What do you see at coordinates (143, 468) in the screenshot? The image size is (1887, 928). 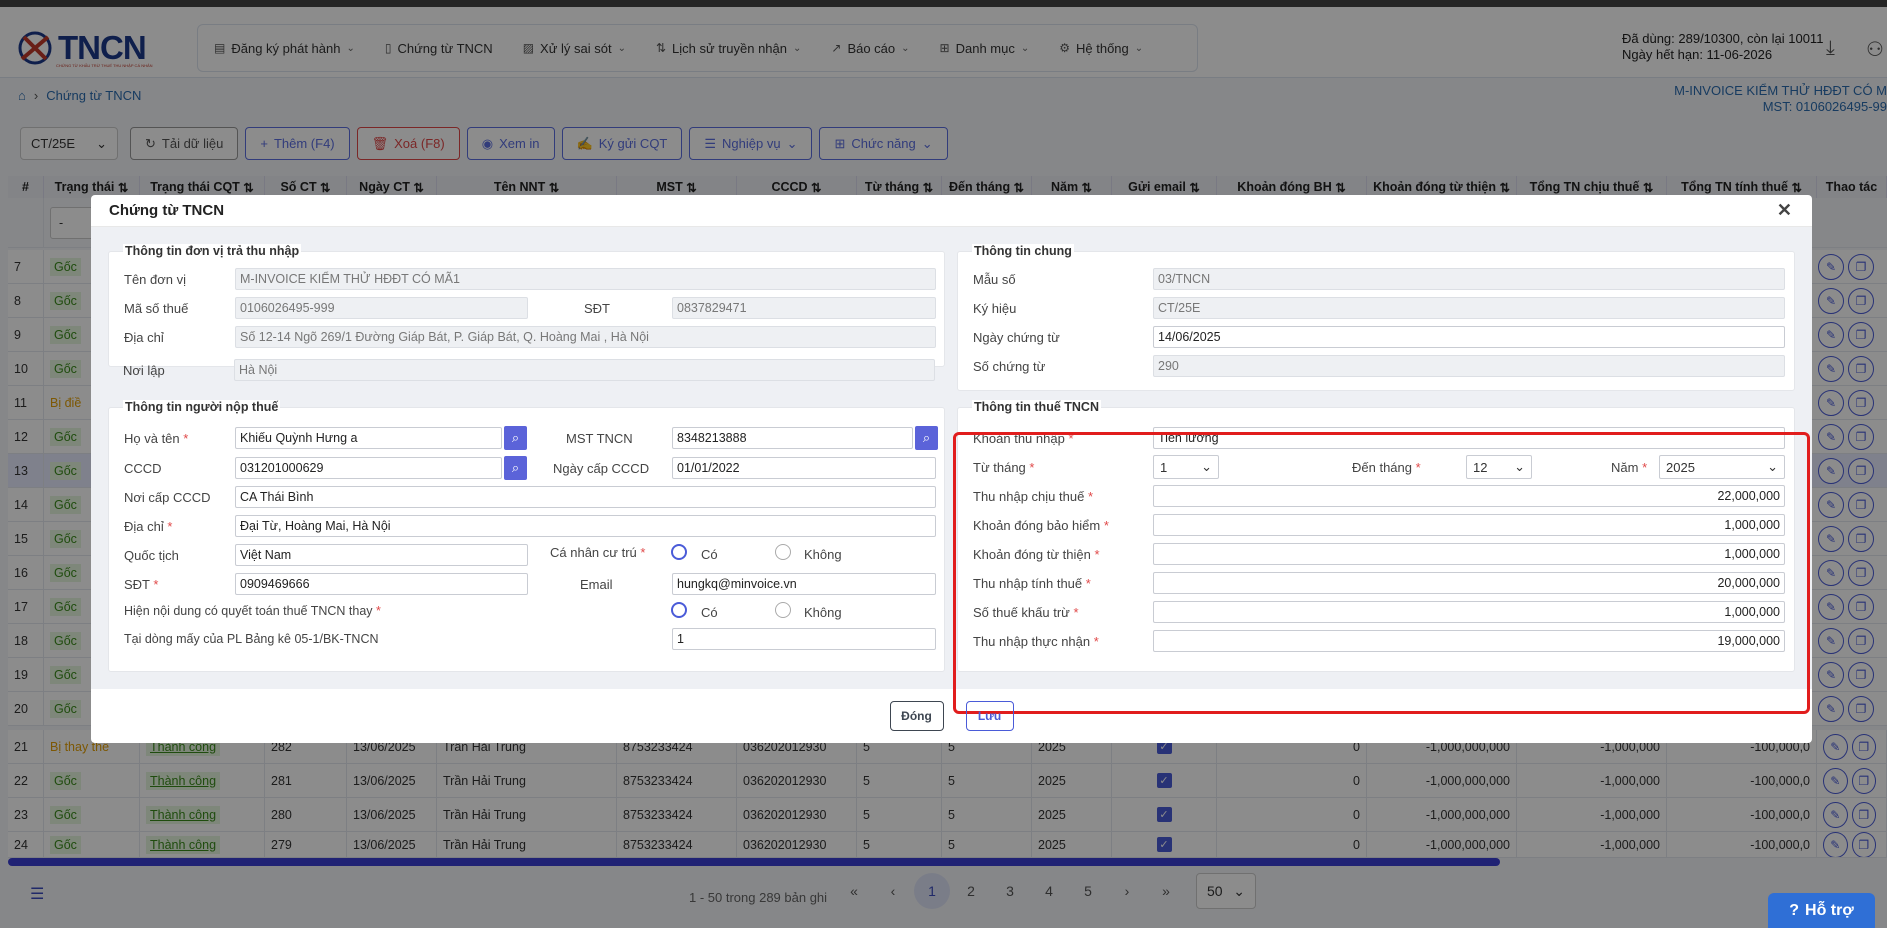 I see `field-label: CCCD` at bounding box center [143, 468].